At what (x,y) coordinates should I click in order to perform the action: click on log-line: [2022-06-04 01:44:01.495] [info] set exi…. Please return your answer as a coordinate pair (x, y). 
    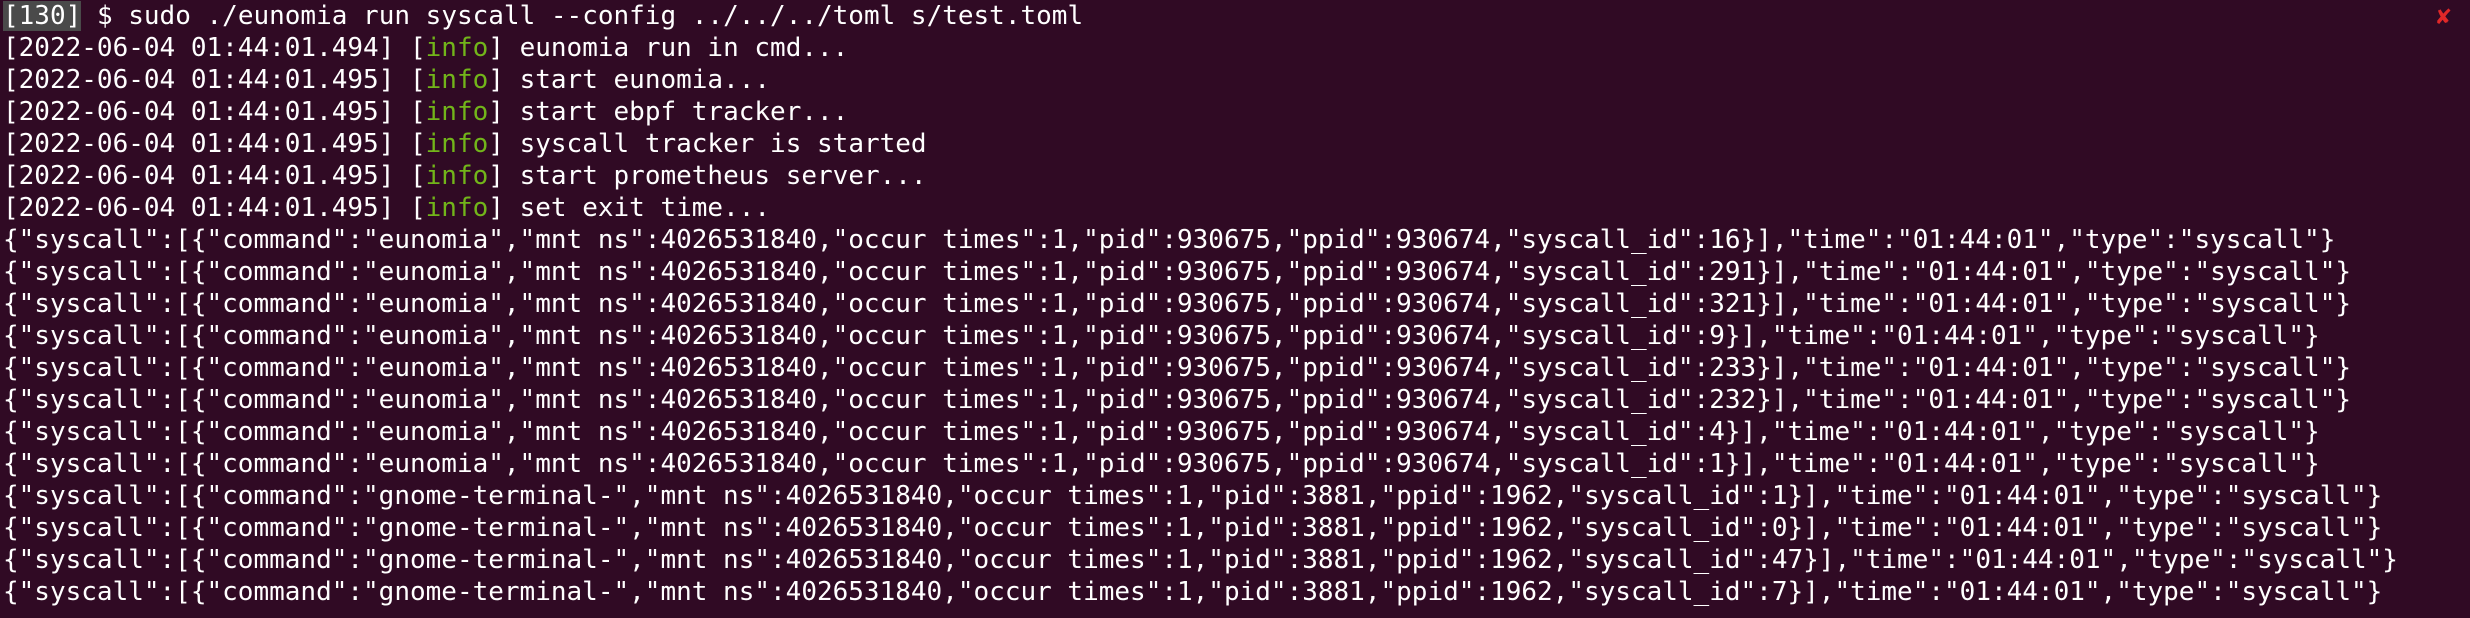
    Looking at the image, I should click on (1236, 208).